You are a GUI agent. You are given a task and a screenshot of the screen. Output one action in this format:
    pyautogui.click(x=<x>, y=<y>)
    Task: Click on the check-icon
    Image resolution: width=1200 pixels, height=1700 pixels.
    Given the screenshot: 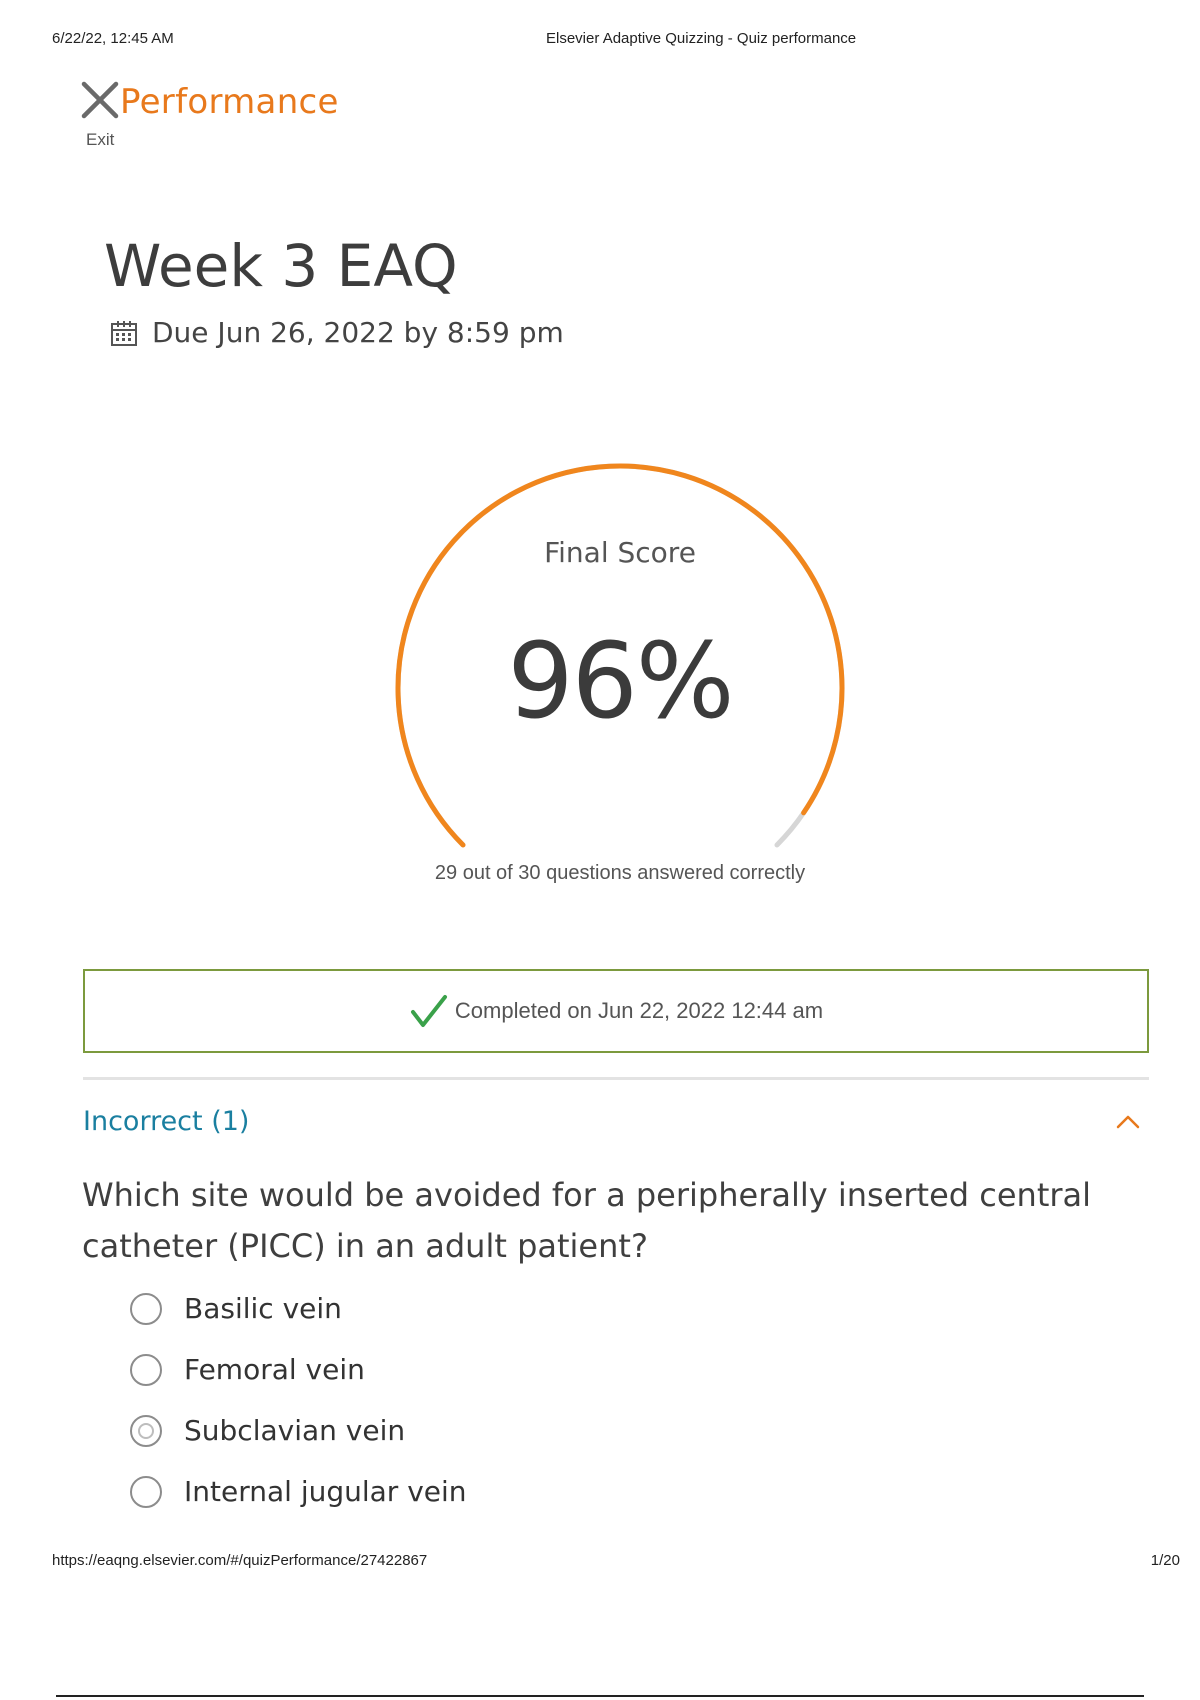 What is the action you would take?
    pyautogui.click(x=428, y=1011)
    